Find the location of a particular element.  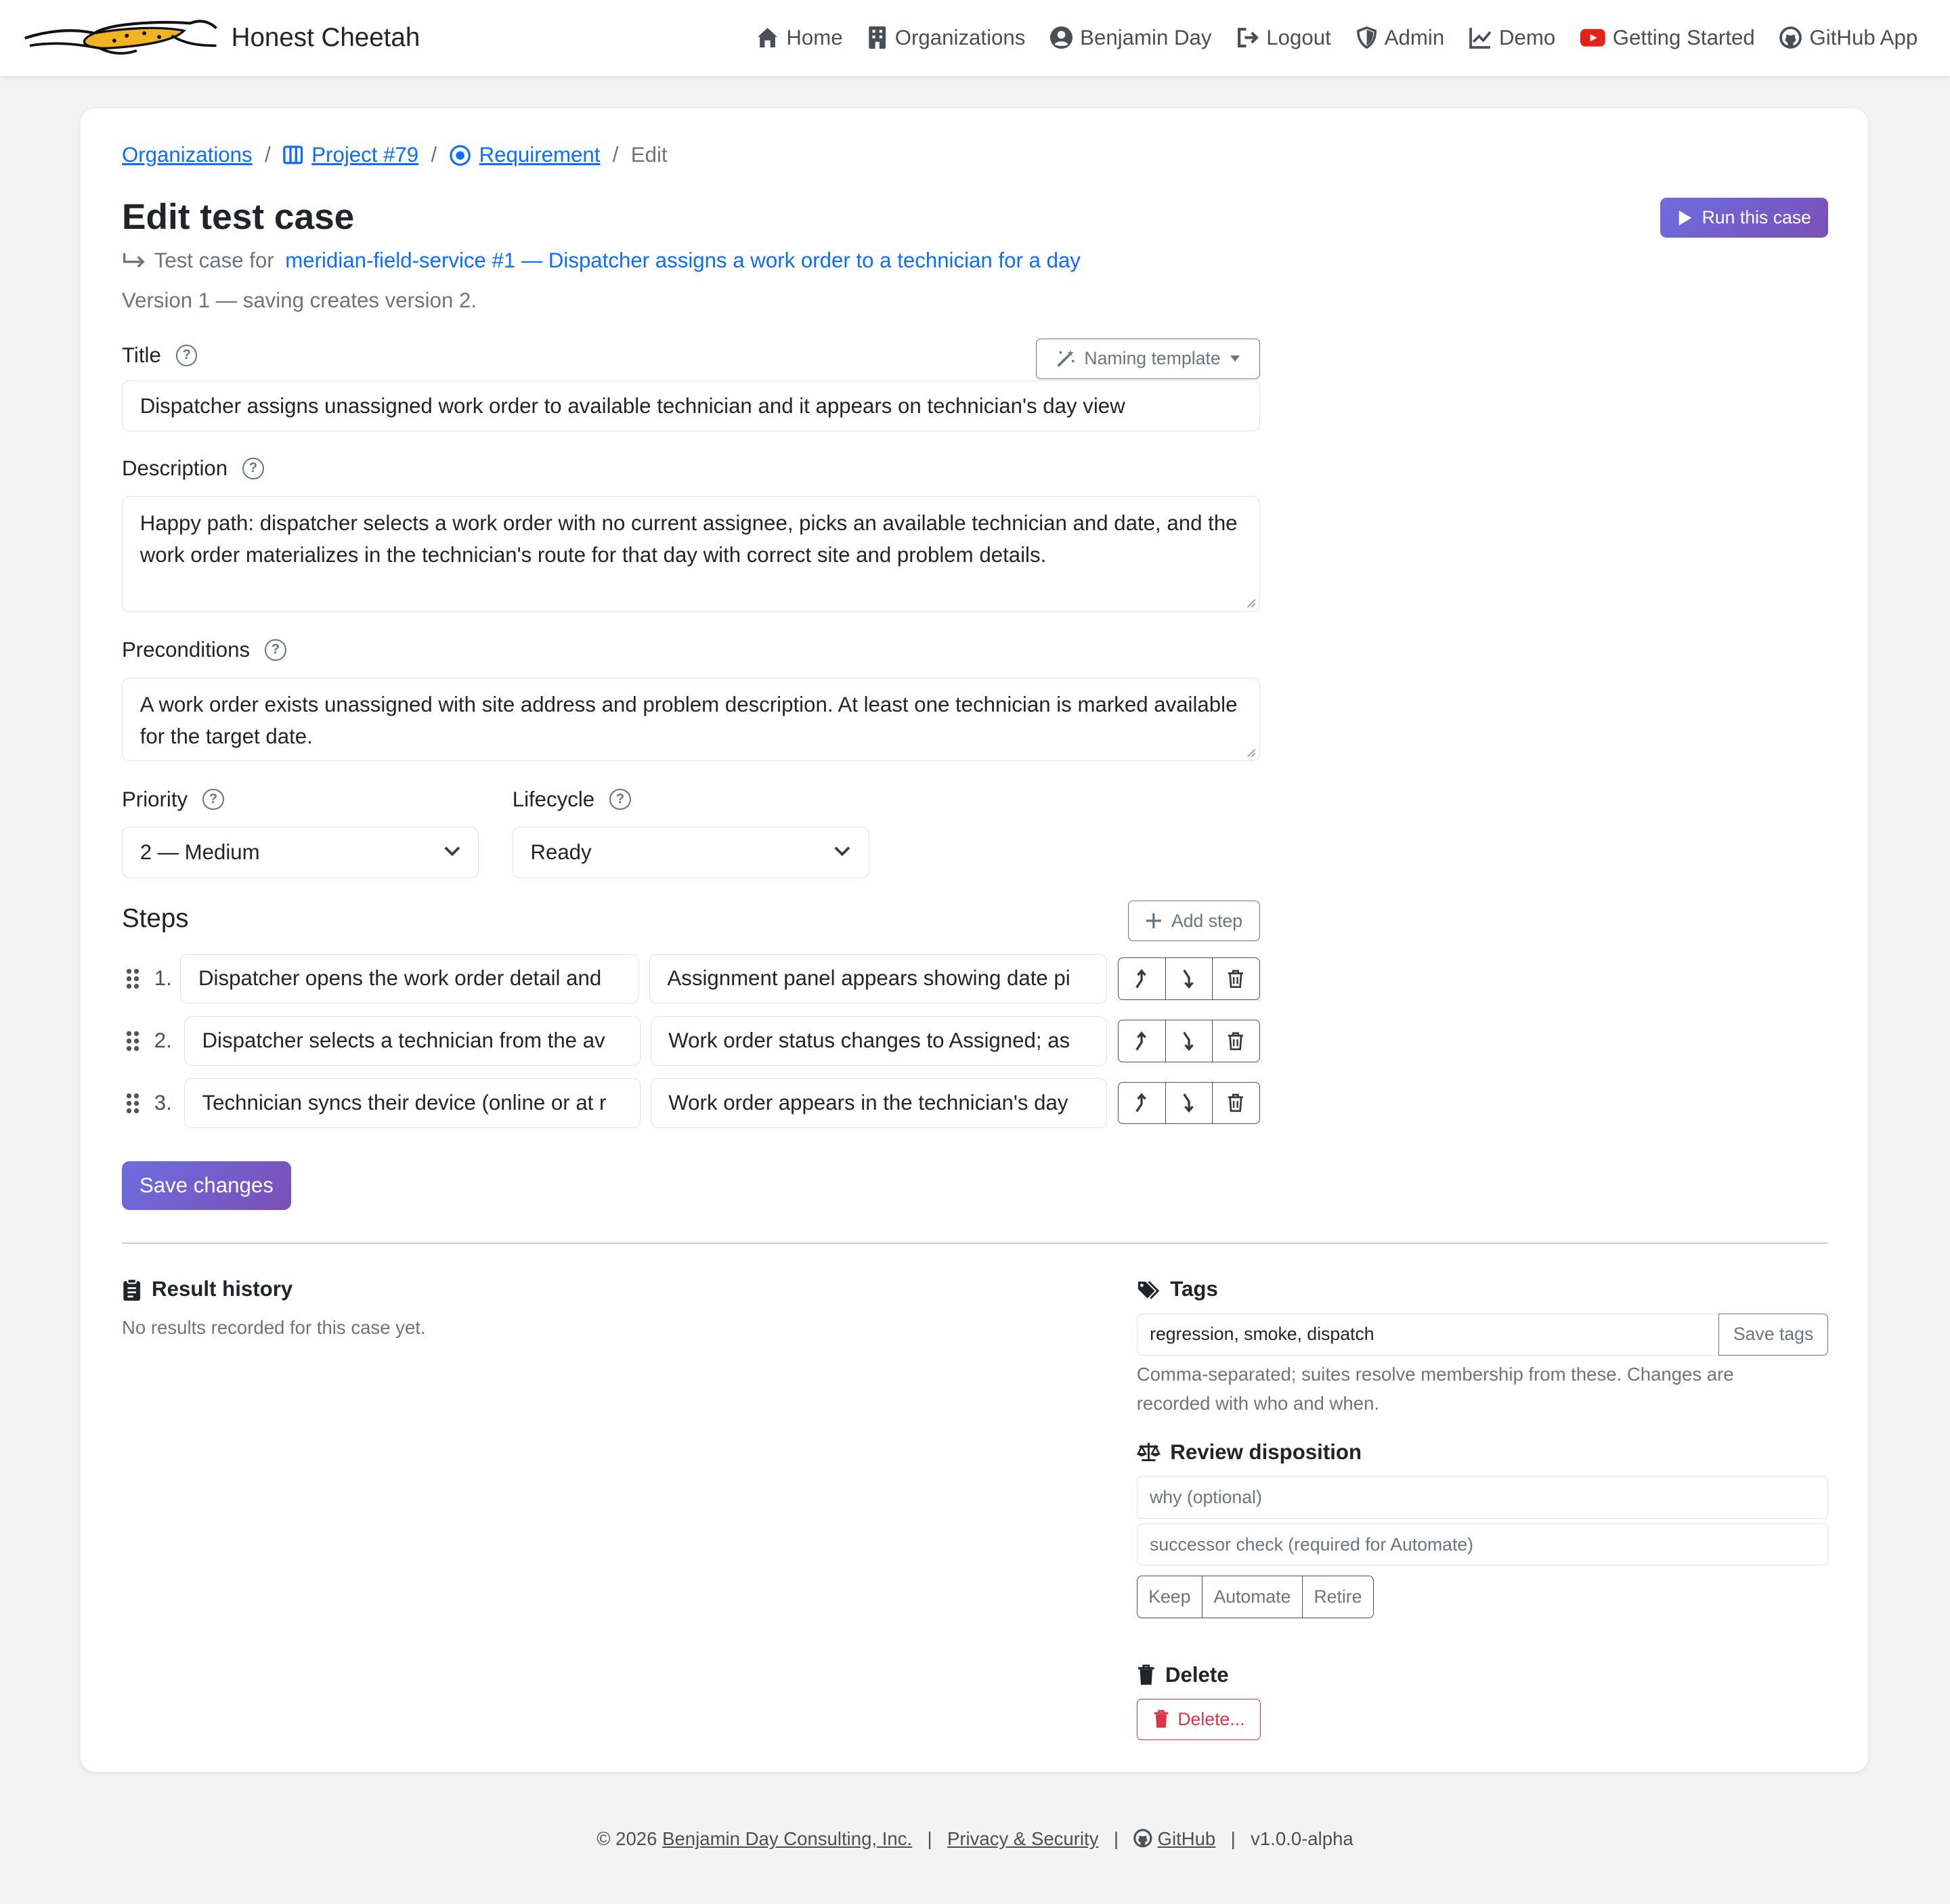

naming-template-dropdown: Naming template is located at coordinates (1148, 359).